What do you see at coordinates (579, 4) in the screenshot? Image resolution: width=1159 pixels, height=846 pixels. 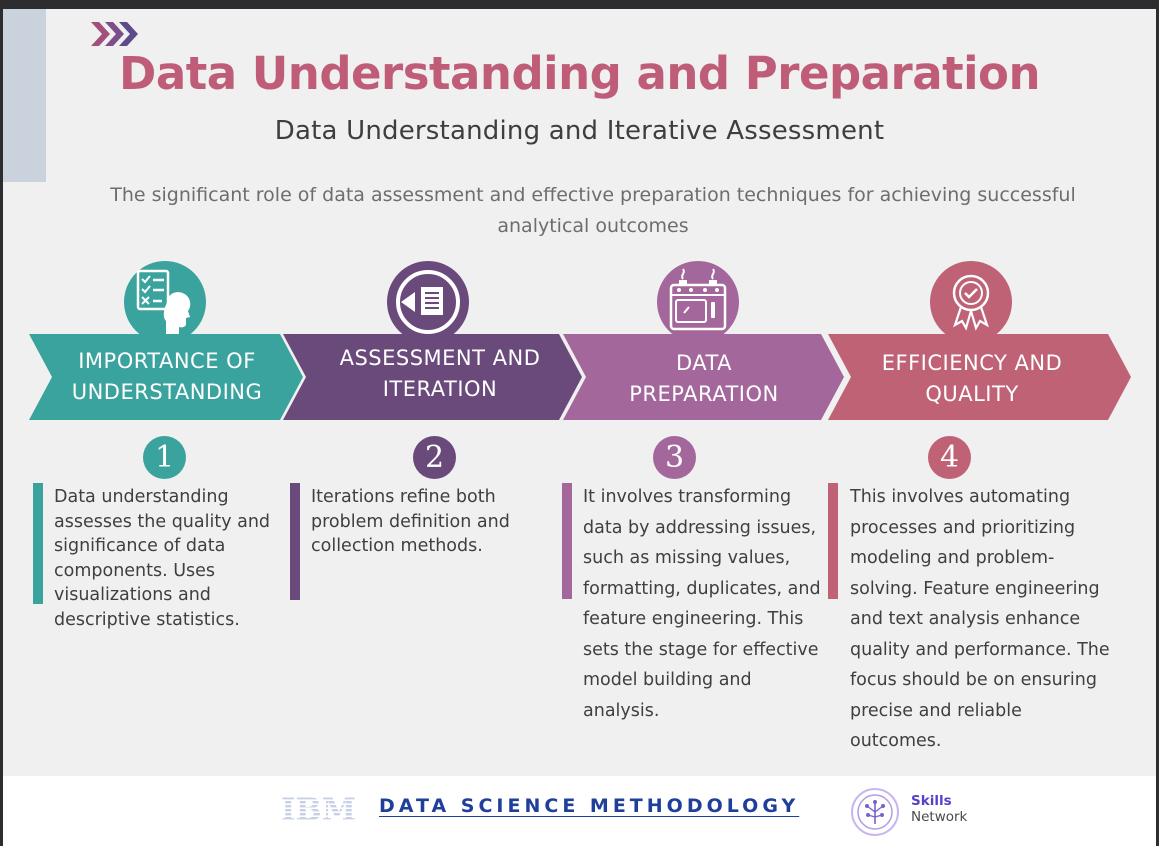 I see `window-frame-top` at bounding box center [579, 4].